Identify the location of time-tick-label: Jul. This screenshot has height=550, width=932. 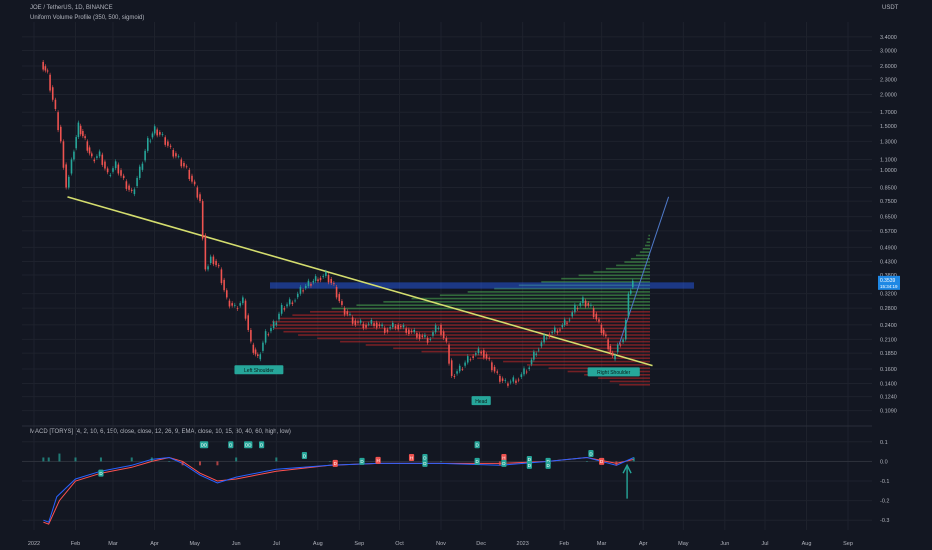
(276, 544).